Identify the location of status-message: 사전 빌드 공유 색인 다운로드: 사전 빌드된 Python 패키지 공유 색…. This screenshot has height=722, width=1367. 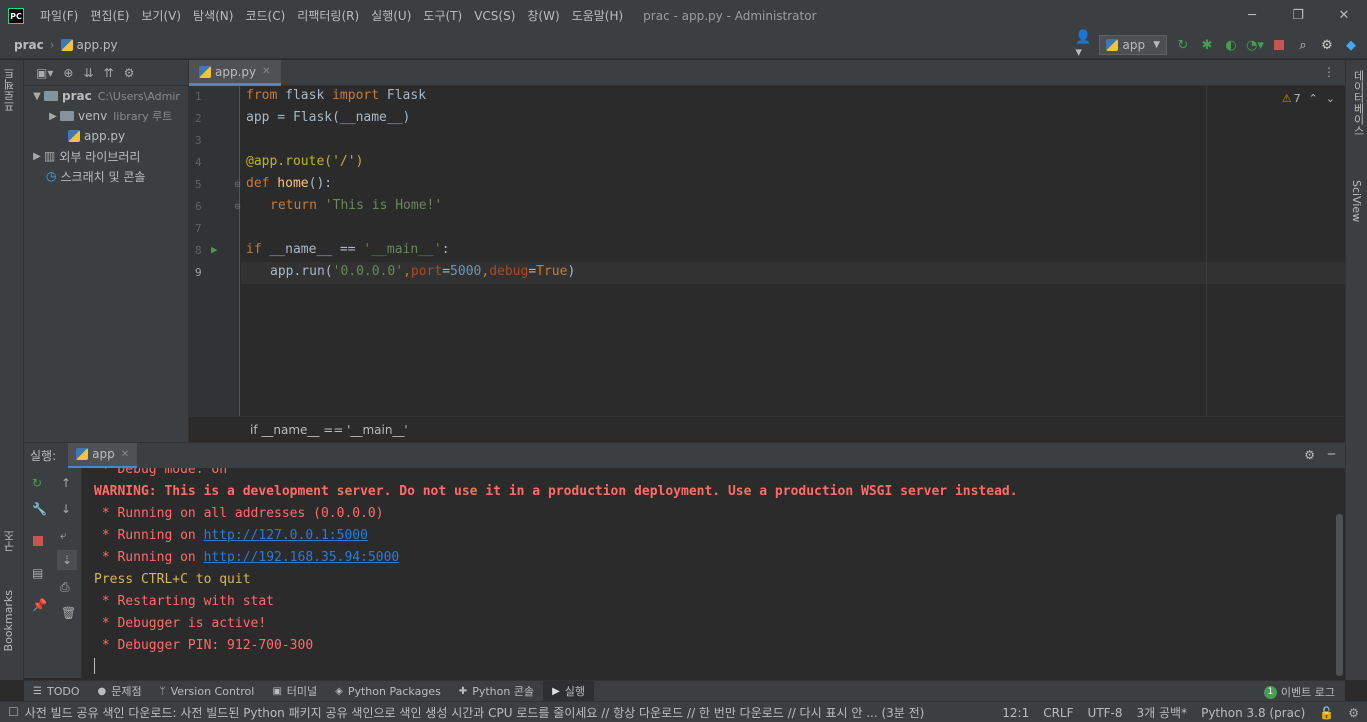
(520, 712).